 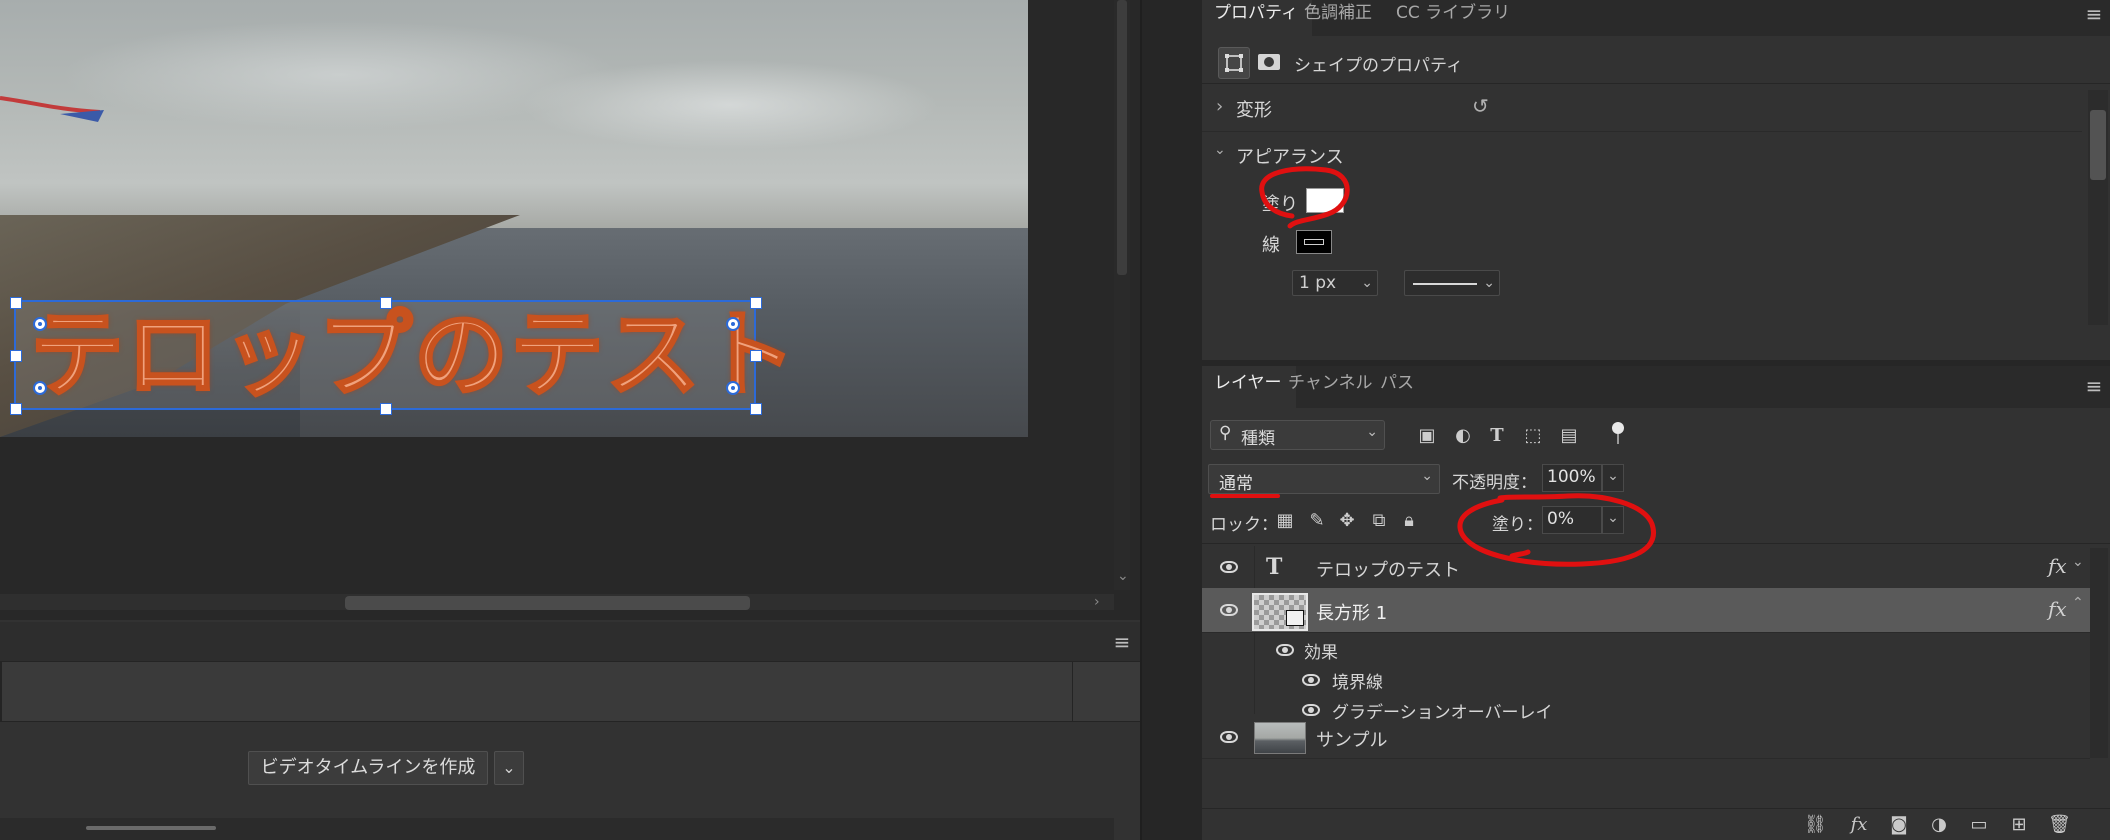 I want to click on canvas-horizontal-scroll-thumb, so click(x=547, y=603).